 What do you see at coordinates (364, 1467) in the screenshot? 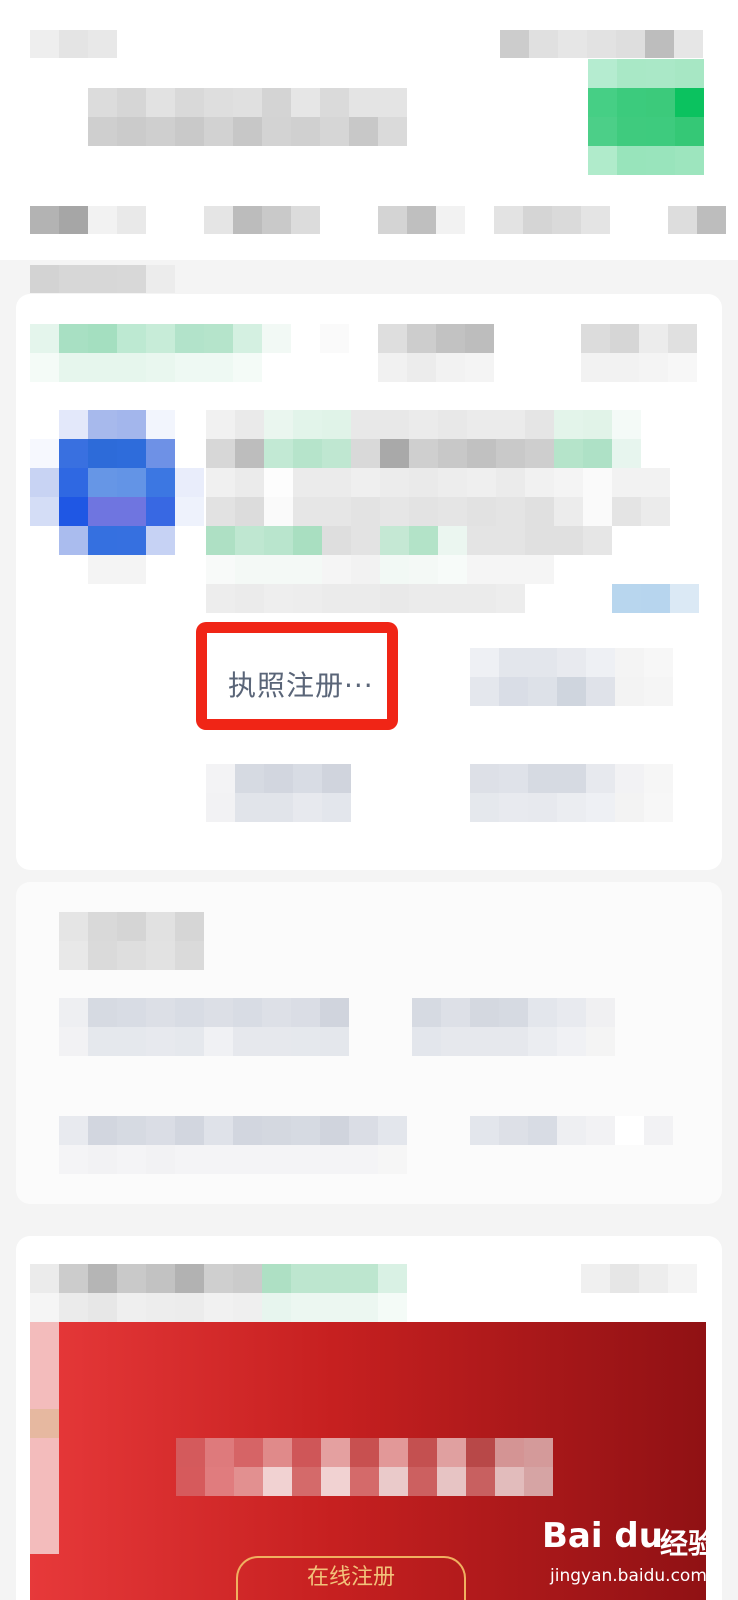
I see `promo-banner-title-pixelated` at bounding box center [364, 1467].